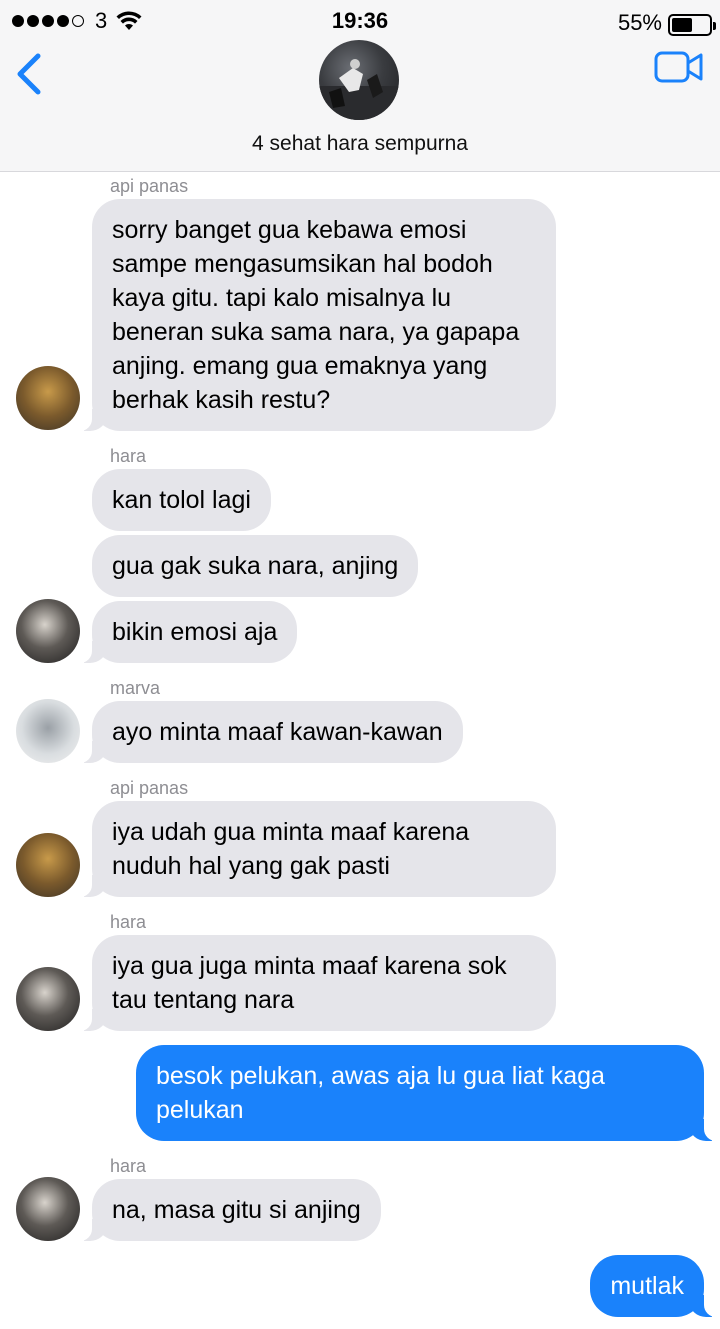 The width and height of the screenshot is (720, 1329). I want to click on group-photo-icon, so click(359, 89).